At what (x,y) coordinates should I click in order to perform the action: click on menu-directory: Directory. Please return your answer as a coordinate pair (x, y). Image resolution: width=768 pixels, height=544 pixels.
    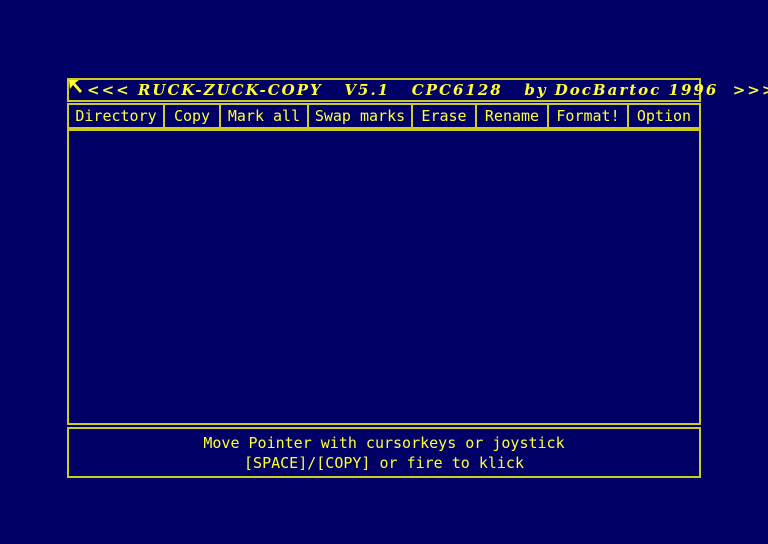
    Looking at the image, I should click on (117, 116).